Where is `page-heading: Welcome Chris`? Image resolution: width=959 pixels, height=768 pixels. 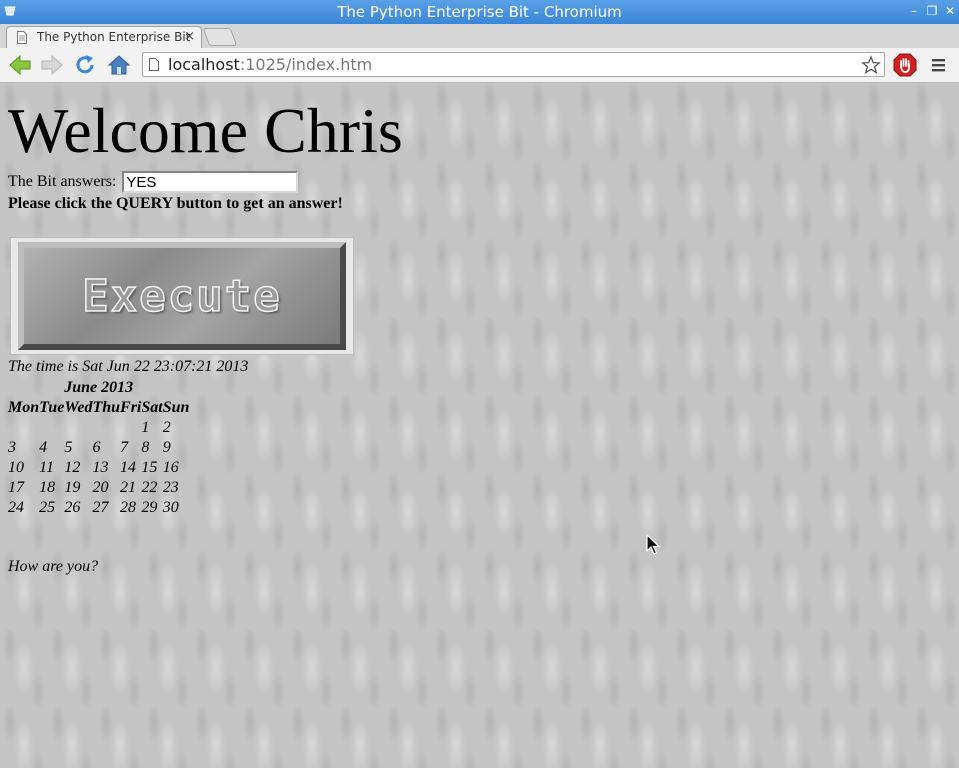
page-heading: Welcome Chris is located at coordinates (205, 130).